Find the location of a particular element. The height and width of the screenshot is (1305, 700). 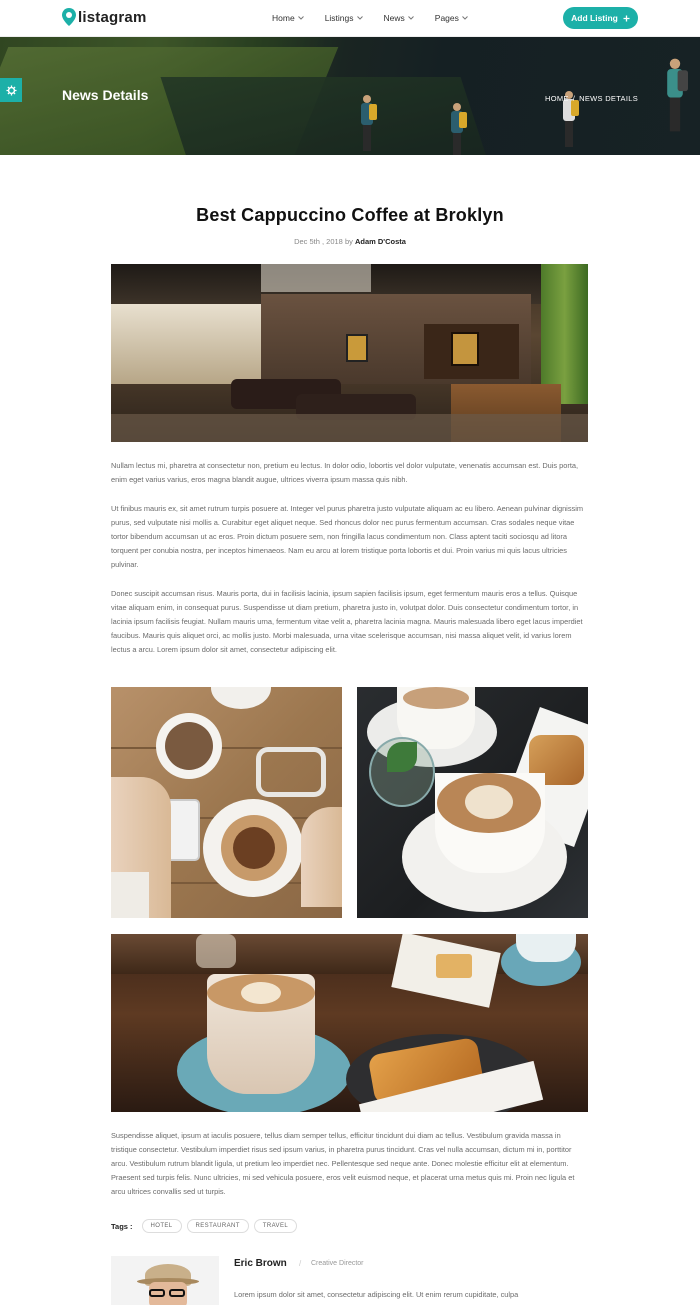

main-nav: Home Listings News Pages is located at coordinates (370, 18).